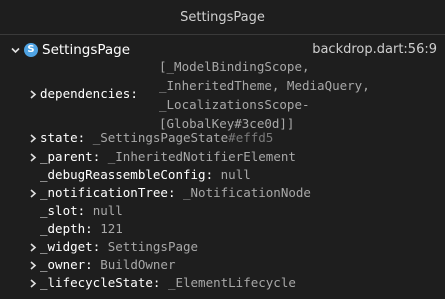  What do you see at coordinates (59, 137) in the screenshot?
I see `property-key: state` at bounding box center [59, 137].